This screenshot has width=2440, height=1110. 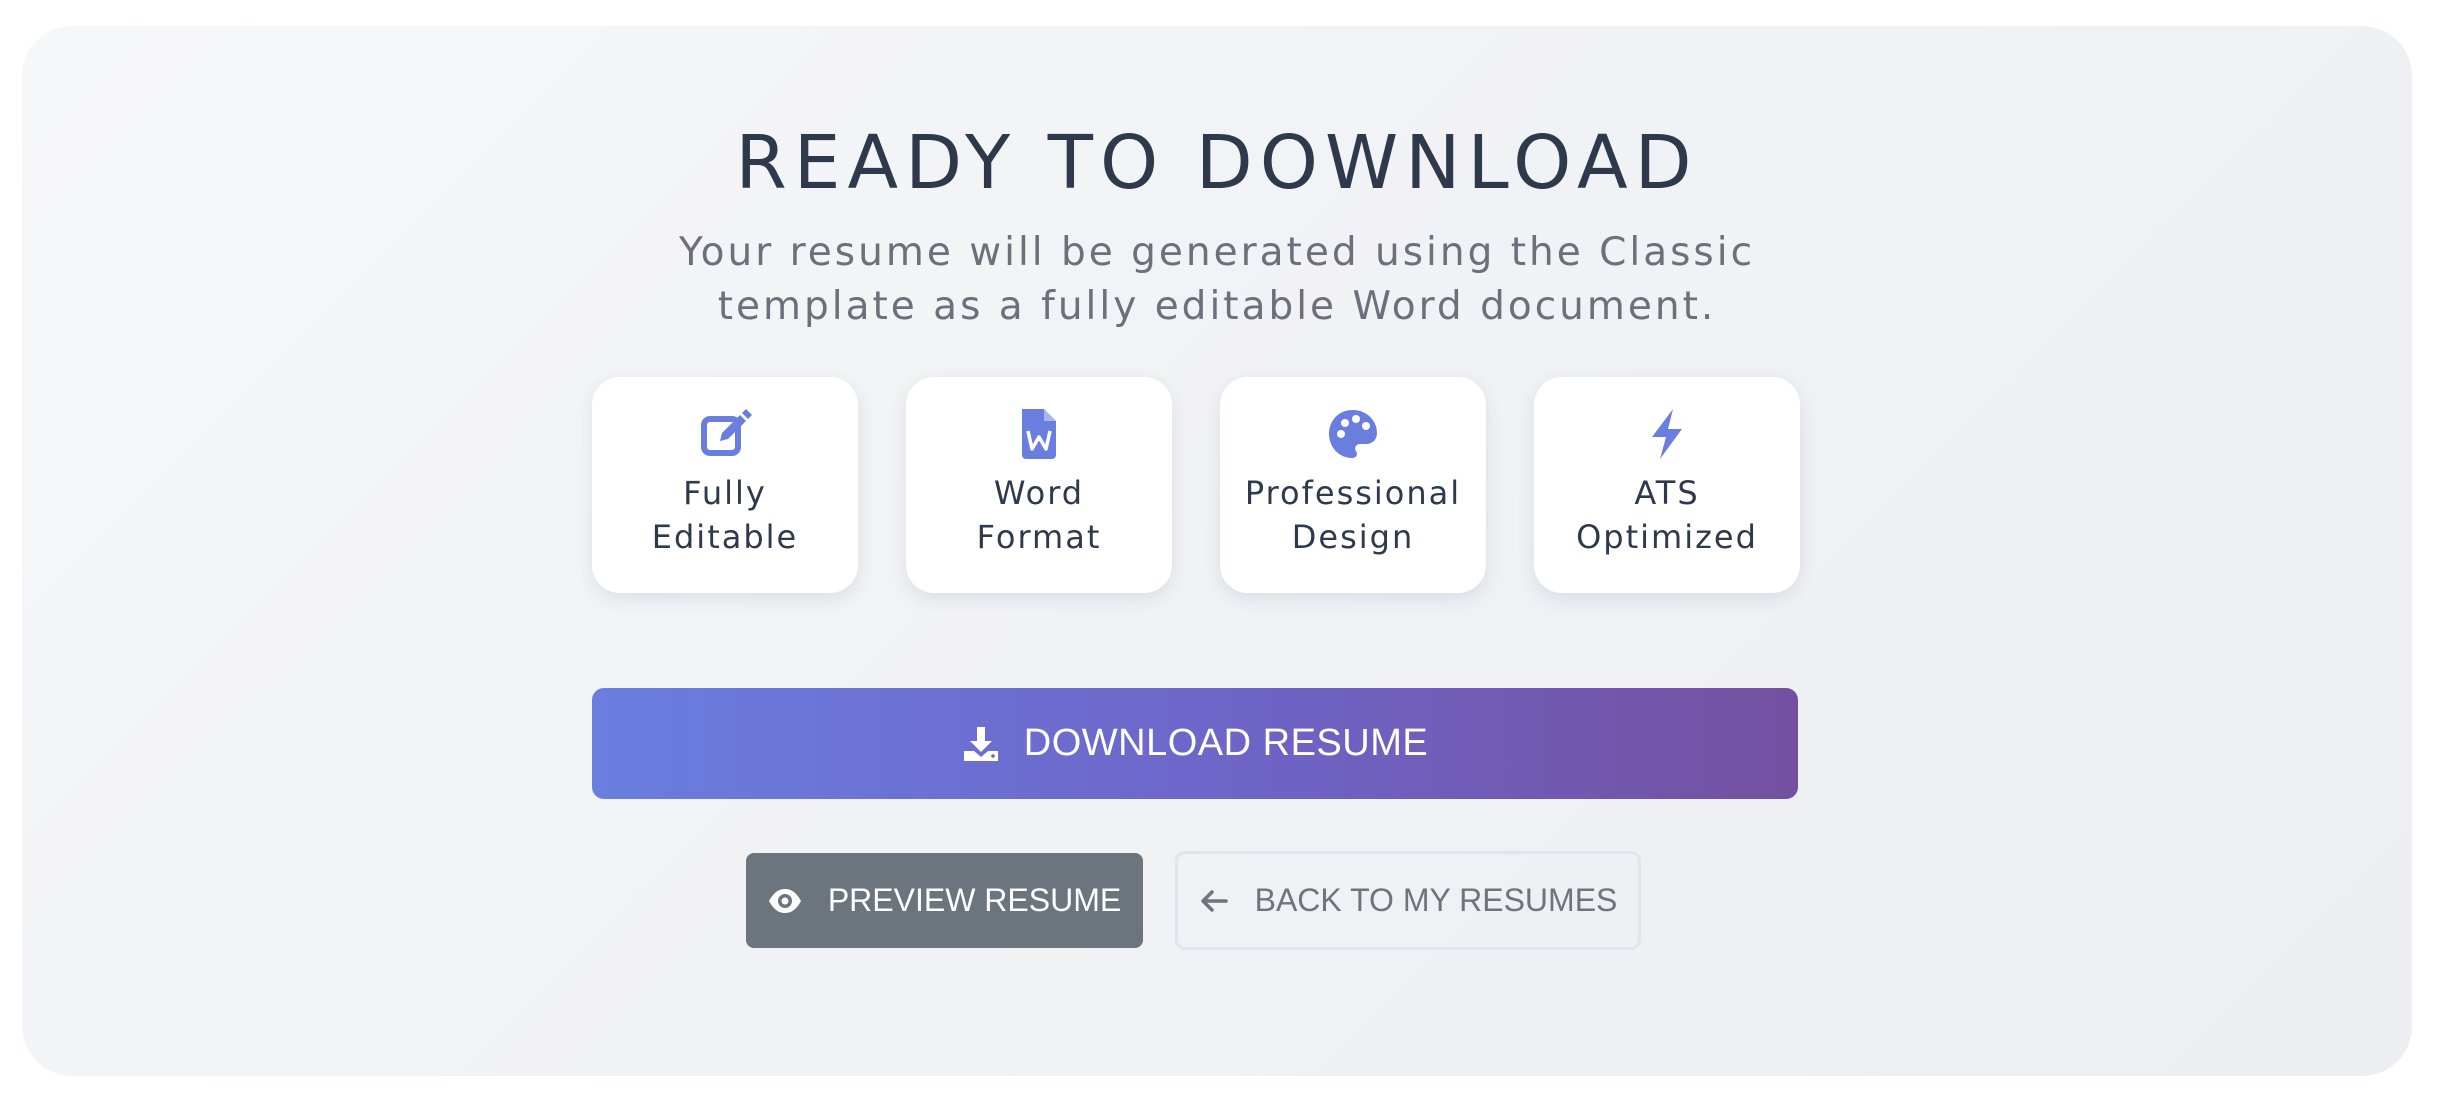 I want to click on feature-card-editable: Fully Editable, so click(x=725, y=485).